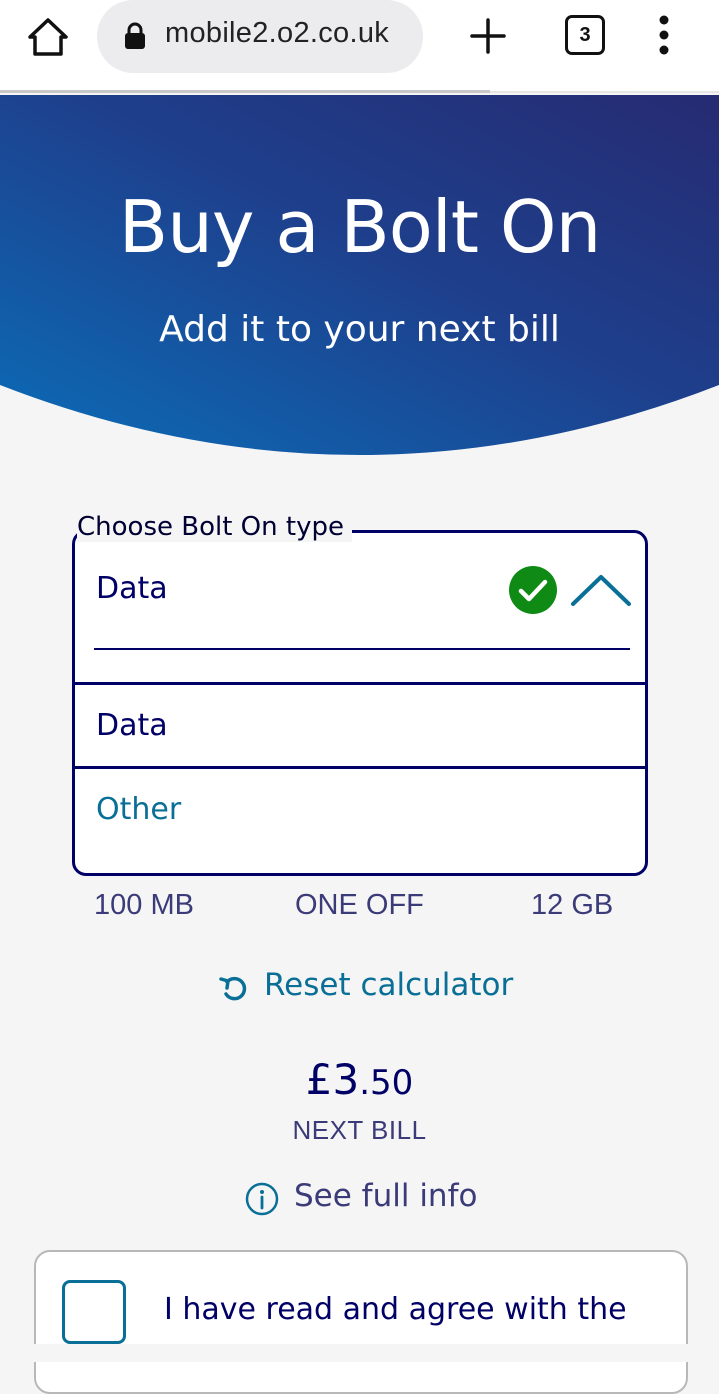 The height and width of the screenshot is (1394, 719). What do you see at coordinates (533, 590) in the screenshot?
I see `check-circle-icon` at bounding box center [533, 590].